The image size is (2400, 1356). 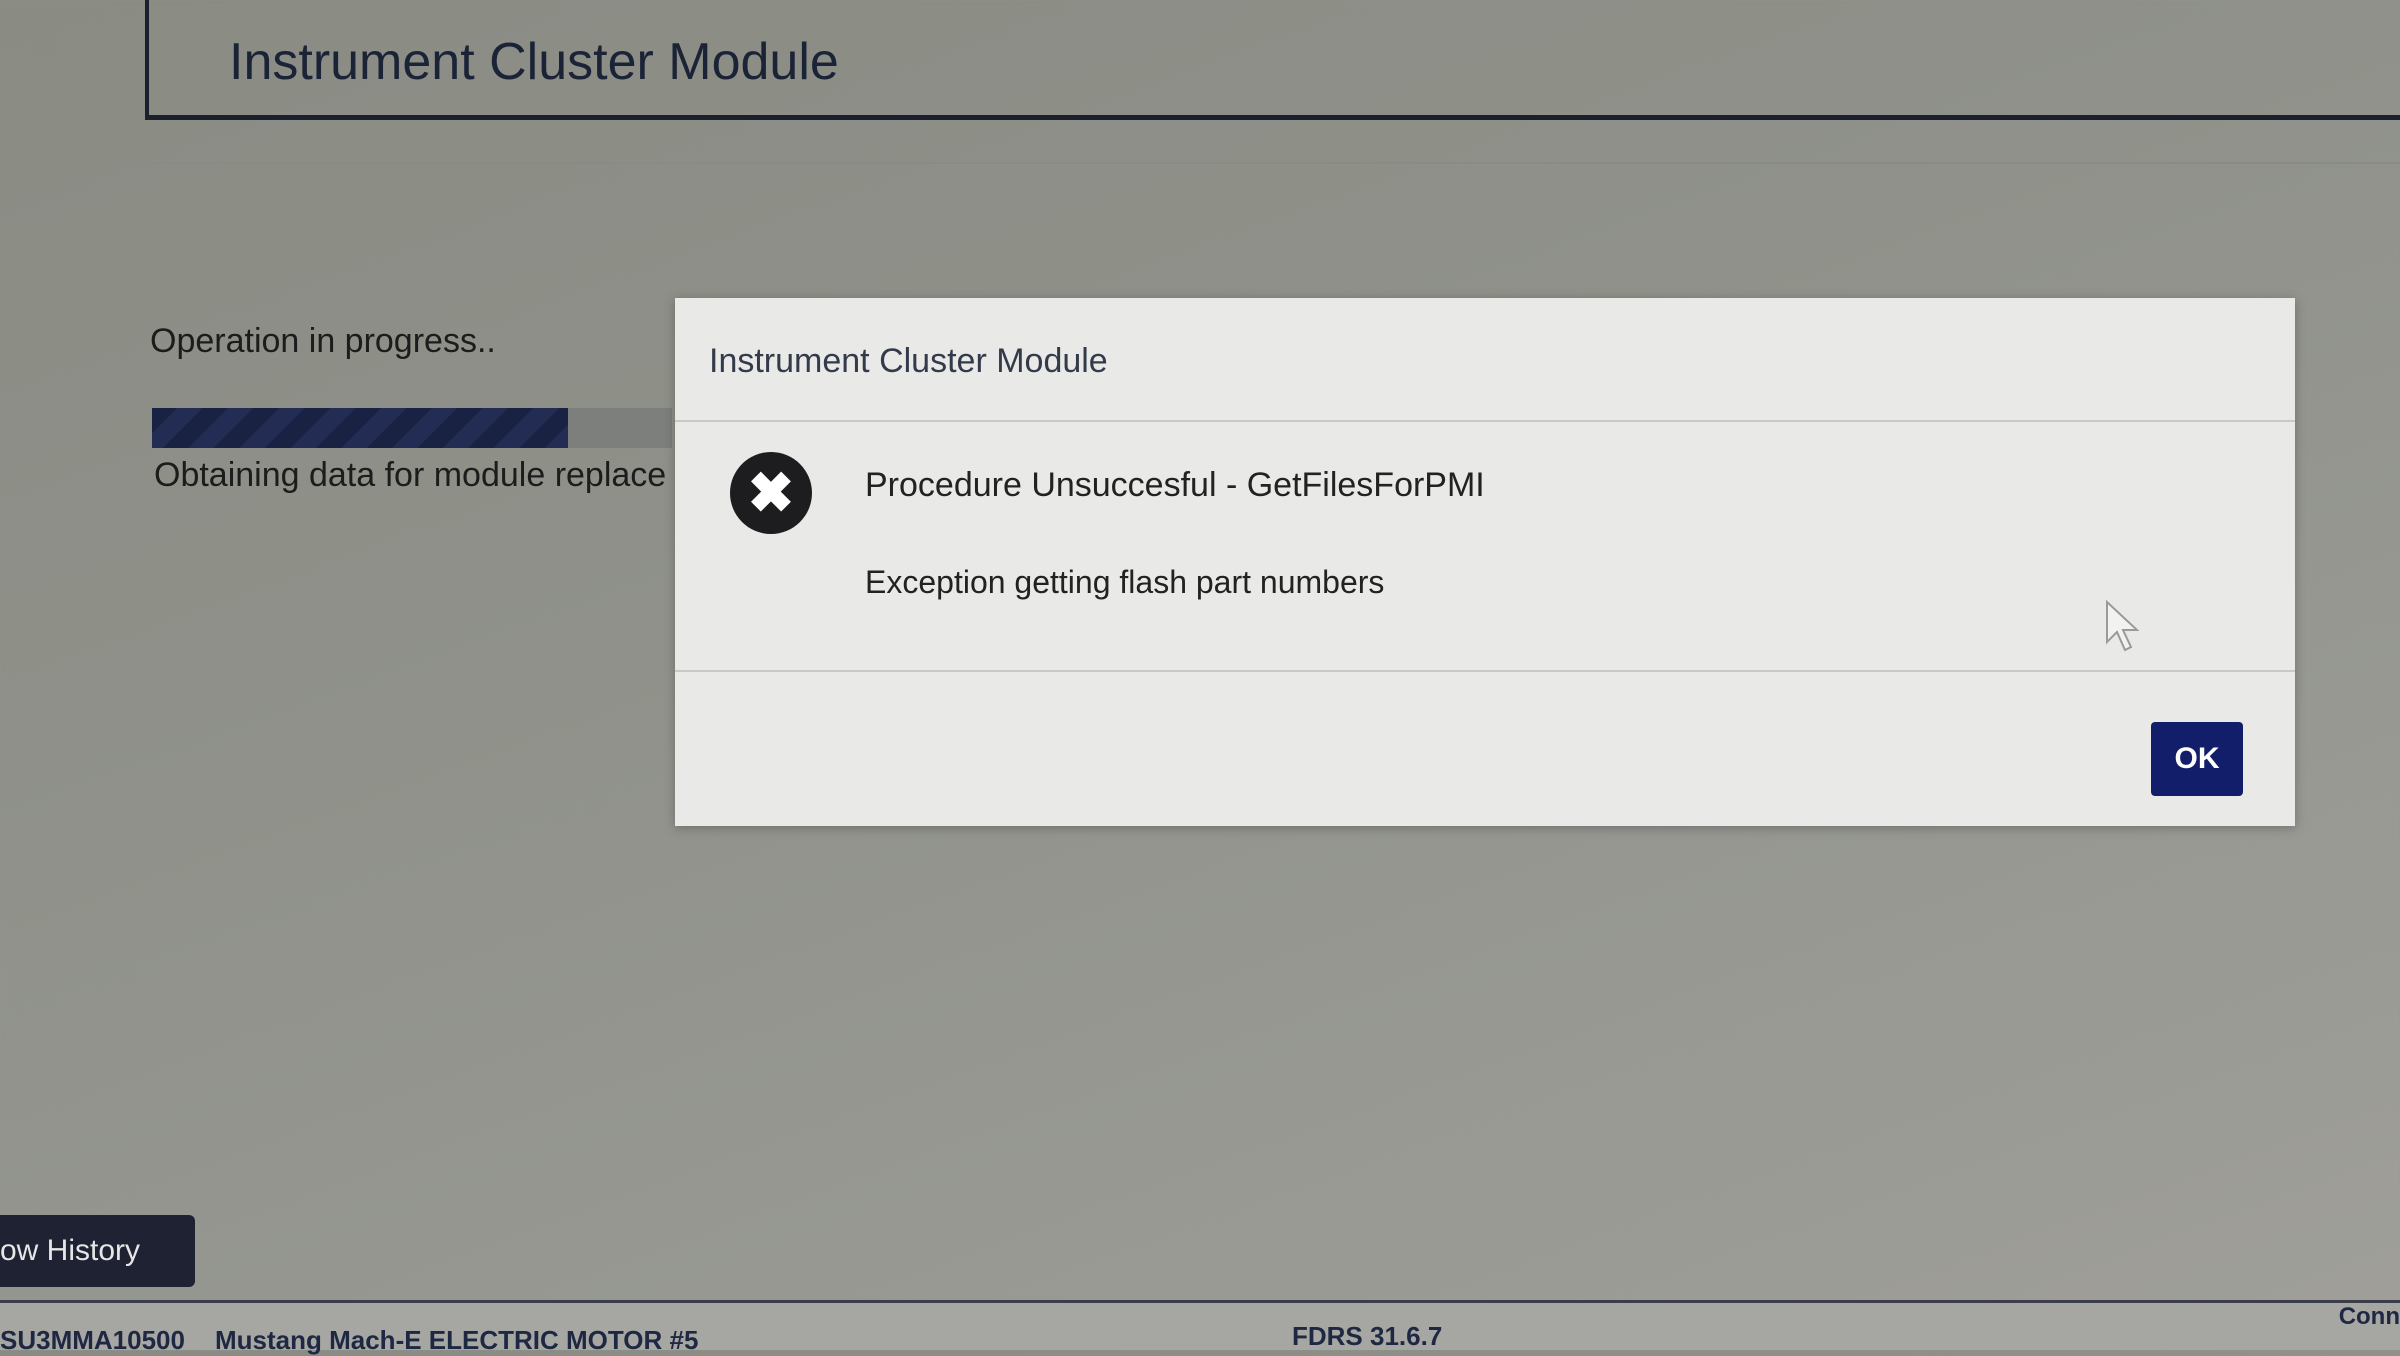 I want to click on page-title: Instrument Cluster Module, so click(x=534, y=62).